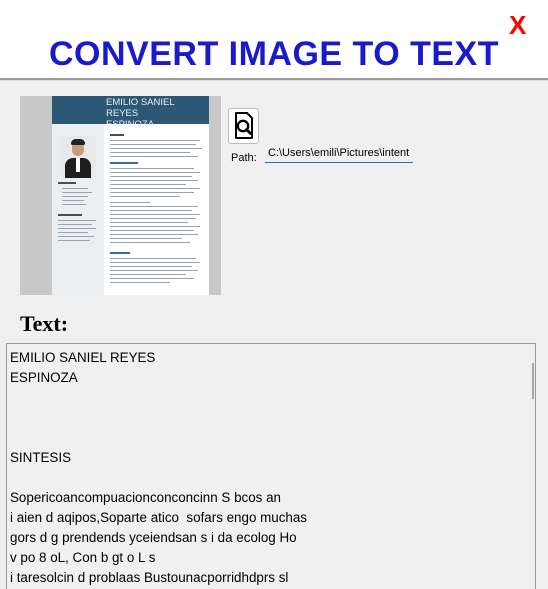  Describe the element at coordinates (78, 157) in the screenshot. I see `resume-photo` at that location.